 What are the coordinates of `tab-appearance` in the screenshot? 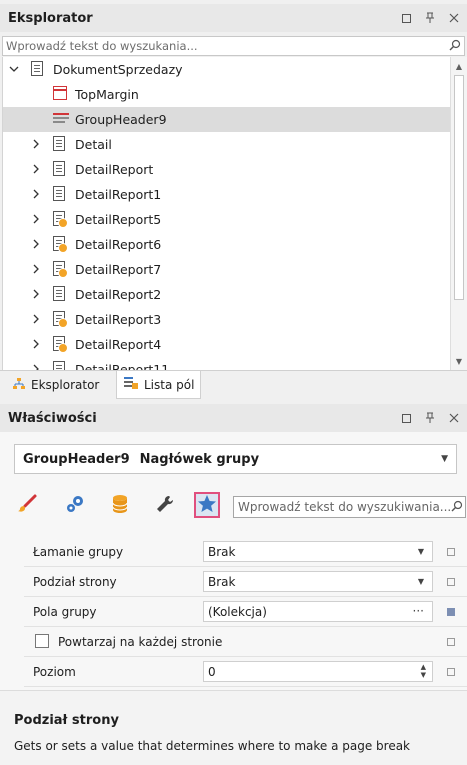 It's located at (27, 505).